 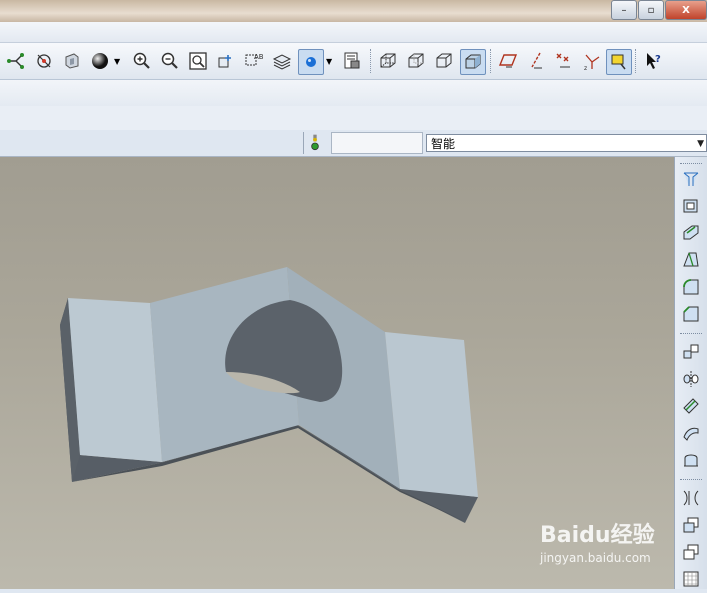 What do you see at coordinates (259, 57) in the screenshot?
I see `svg-text: AB` at bounding box center [259, 57].